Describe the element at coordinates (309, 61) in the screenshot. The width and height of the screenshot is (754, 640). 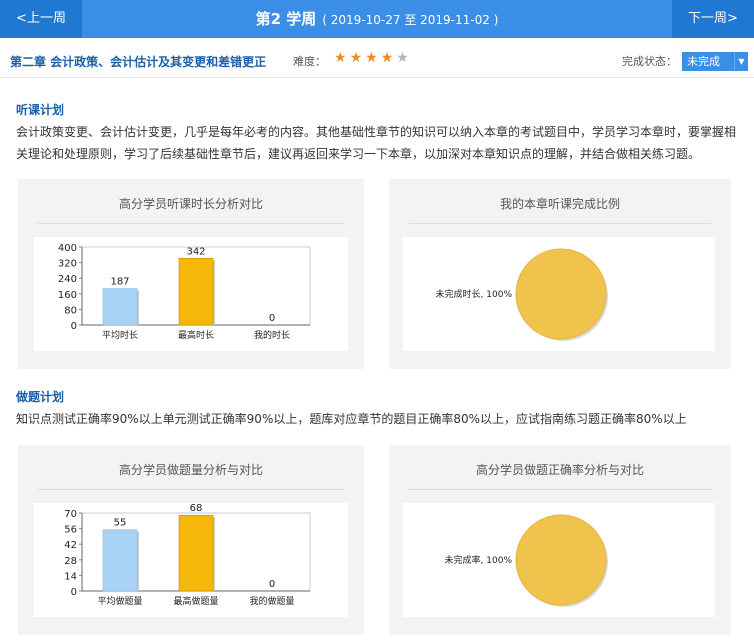
I see `difficulty-label: 难度：` at that location.